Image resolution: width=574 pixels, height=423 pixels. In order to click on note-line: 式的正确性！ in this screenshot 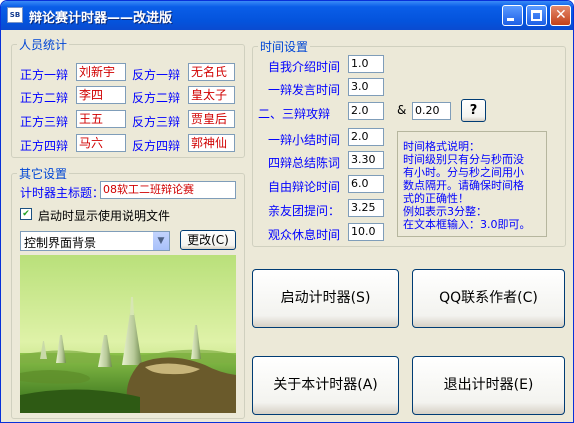, I will do `click(436, 198)`.